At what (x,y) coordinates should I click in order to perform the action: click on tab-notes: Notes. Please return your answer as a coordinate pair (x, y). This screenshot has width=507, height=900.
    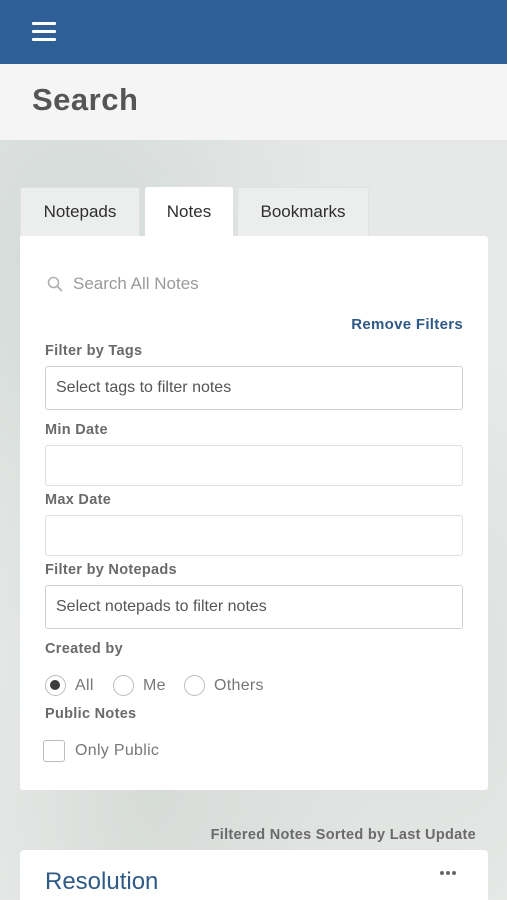
    Looking at the image, I should click on (189, 211).